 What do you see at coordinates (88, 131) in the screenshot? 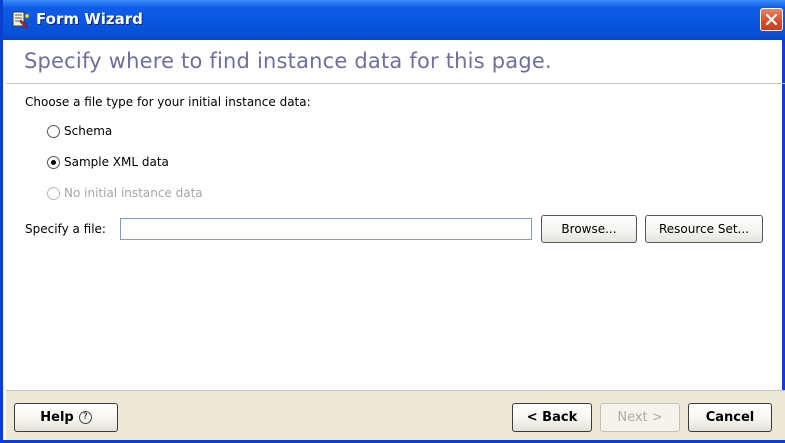
I see `radio-label: Schema` at bounding box center [88, 131].